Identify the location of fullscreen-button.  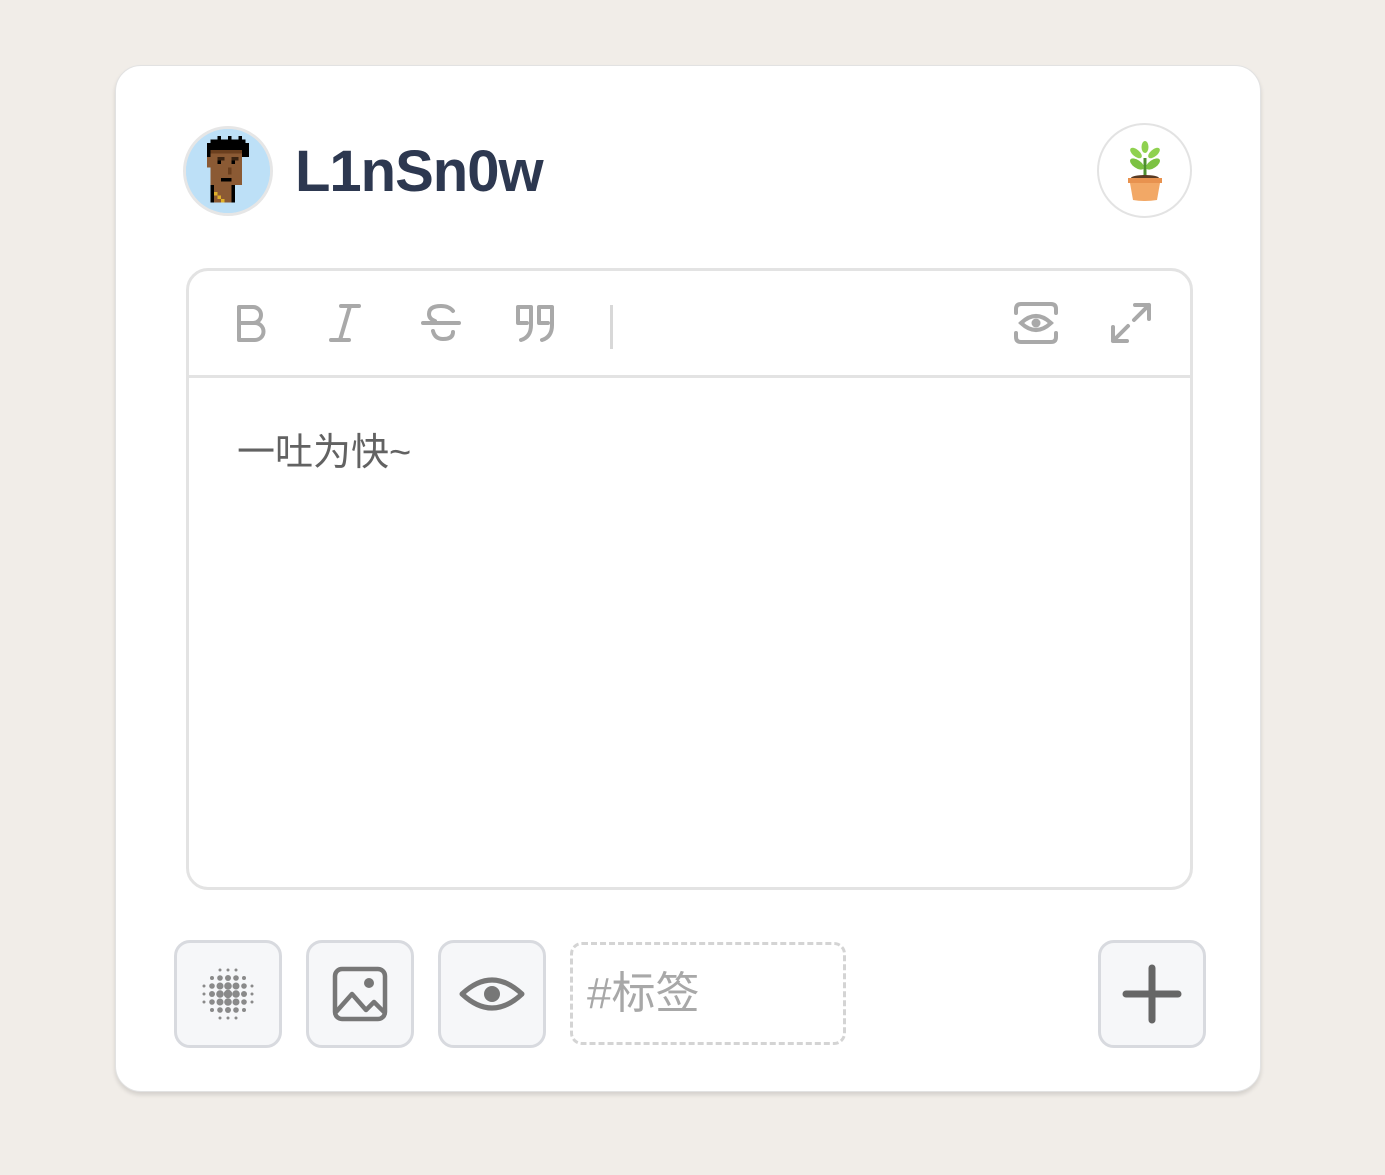
(1131, 323).